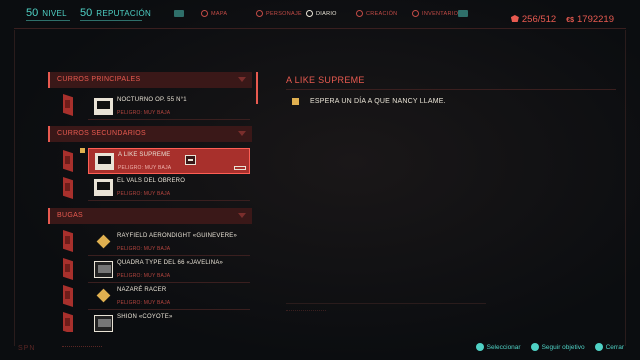 The image size is (640, 360). I want to click on tag-icon, so click(240, 168).